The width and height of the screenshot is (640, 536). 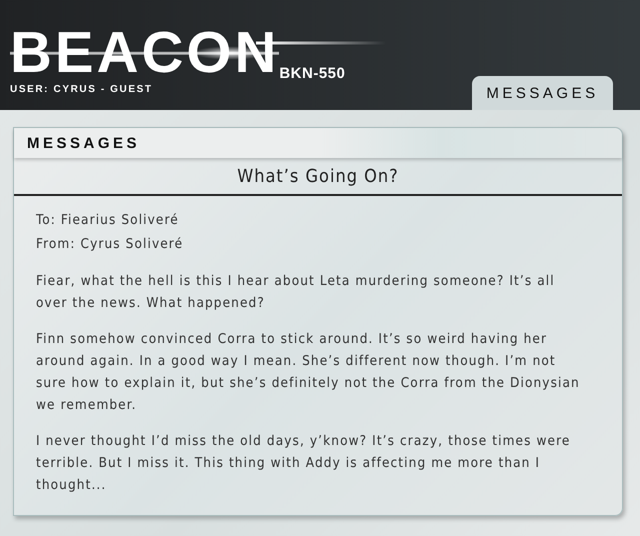 What do you see at coordinates (110, 244) in the screenshot?
I see `sender: From: Cyrus Soliveré` at bounding box center [110, 244].